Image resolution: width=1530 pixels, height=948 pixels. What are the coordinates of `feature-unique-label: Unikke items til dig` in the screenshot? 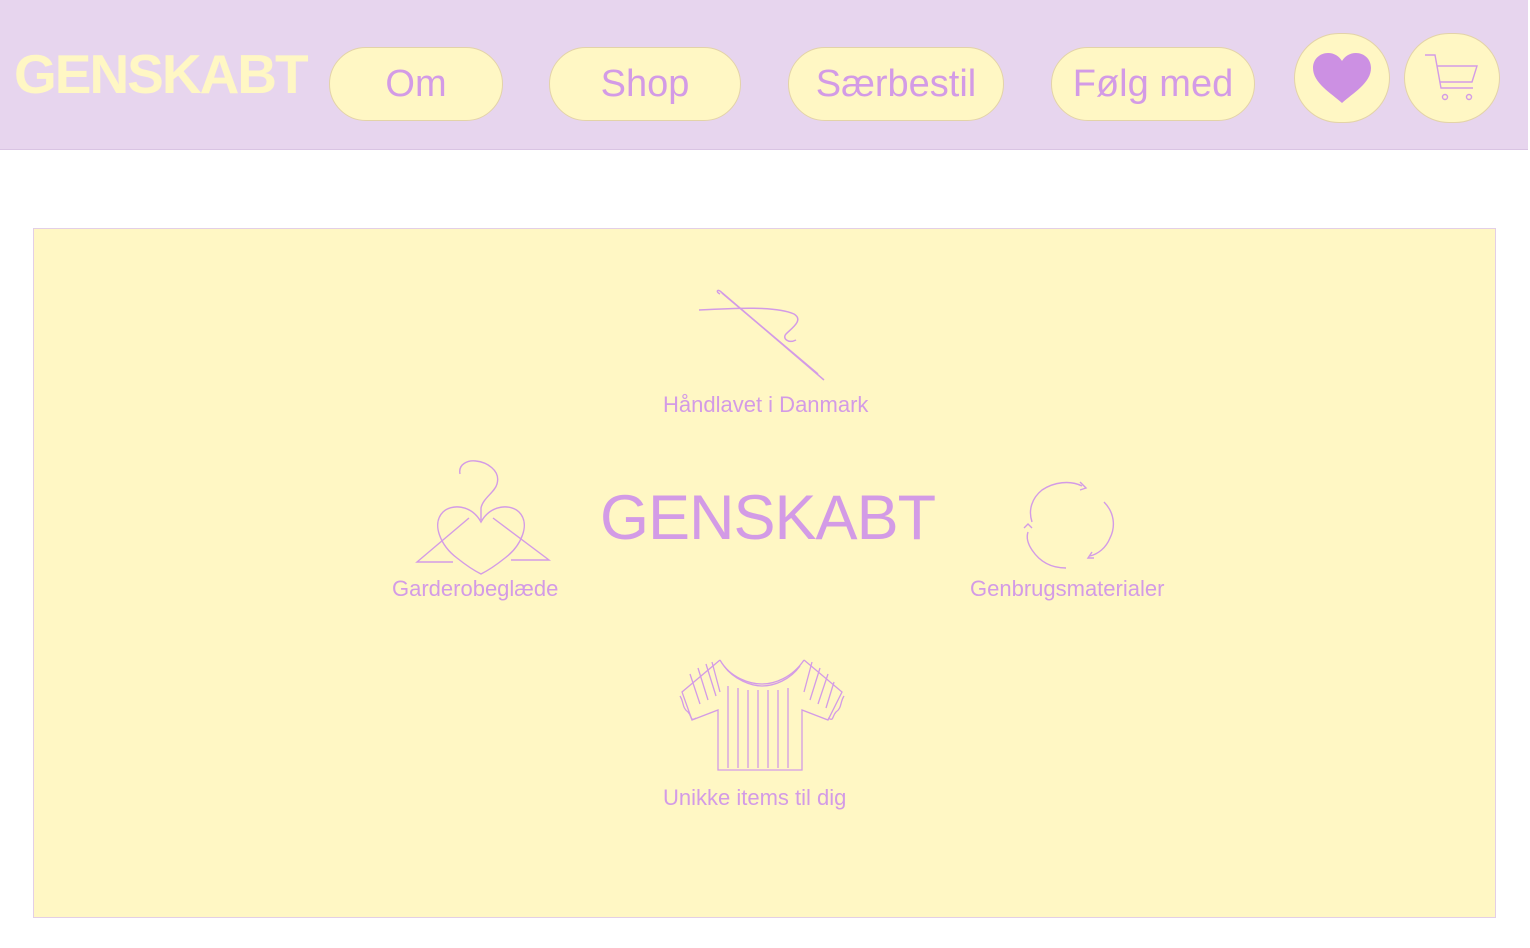 It's located at (755, 797).